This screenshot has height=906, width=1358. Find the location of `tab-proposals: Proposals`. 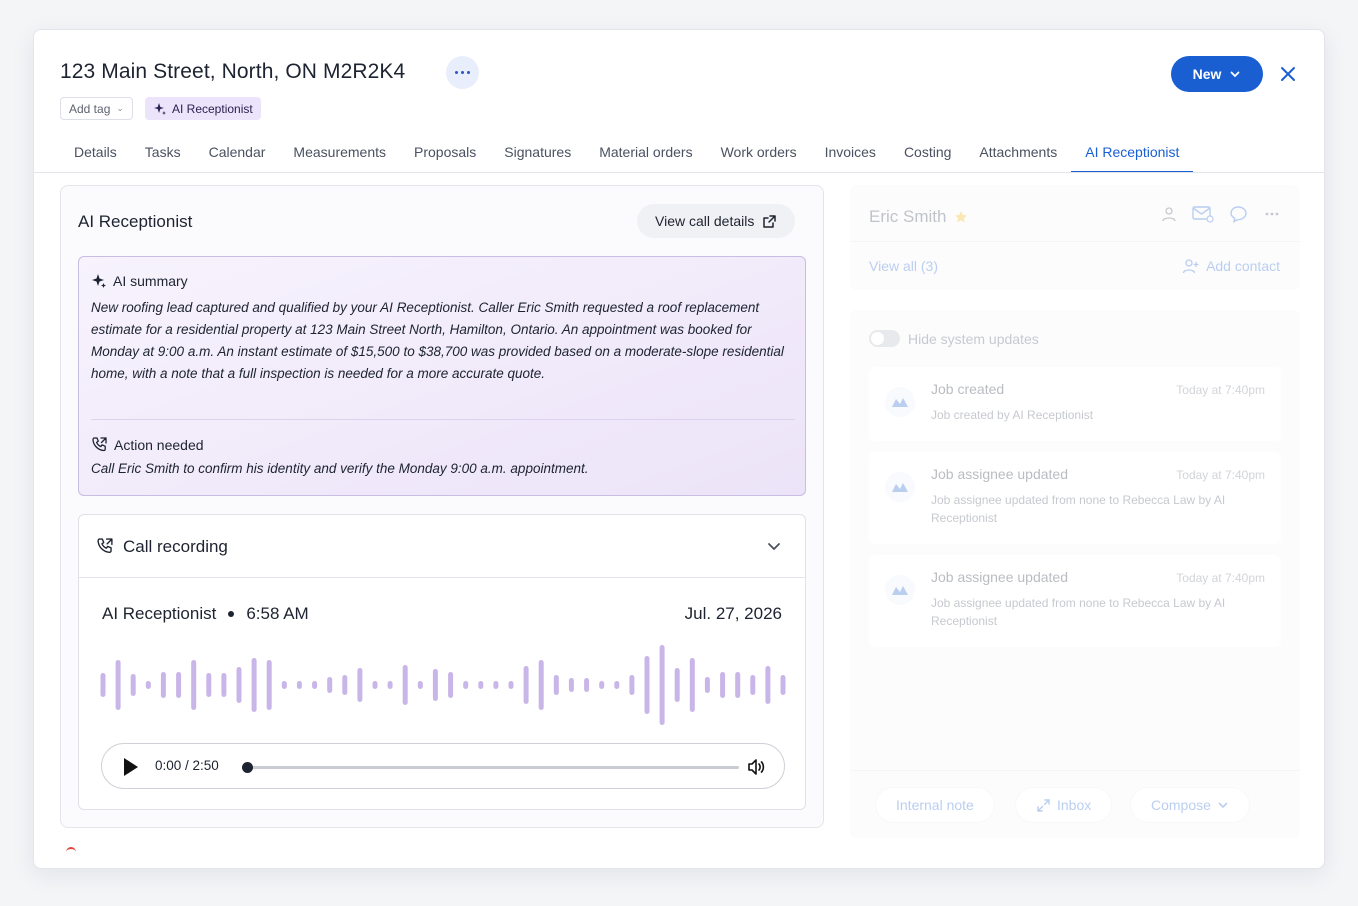

tab-proposals: Proposals is located at coordinates (445, 154).